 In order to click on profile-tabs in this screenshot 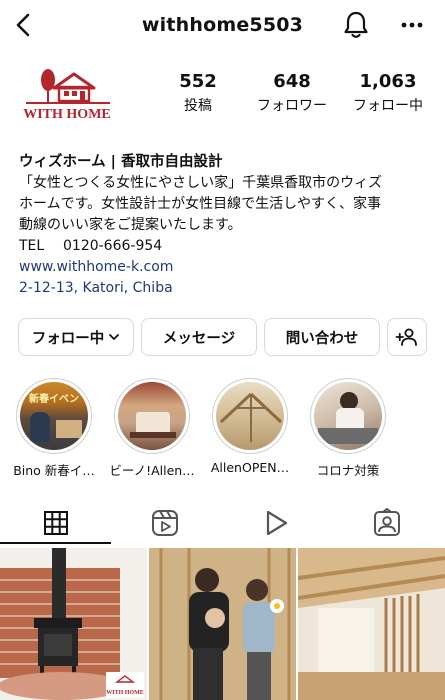, I will do `click(222, 523)`.